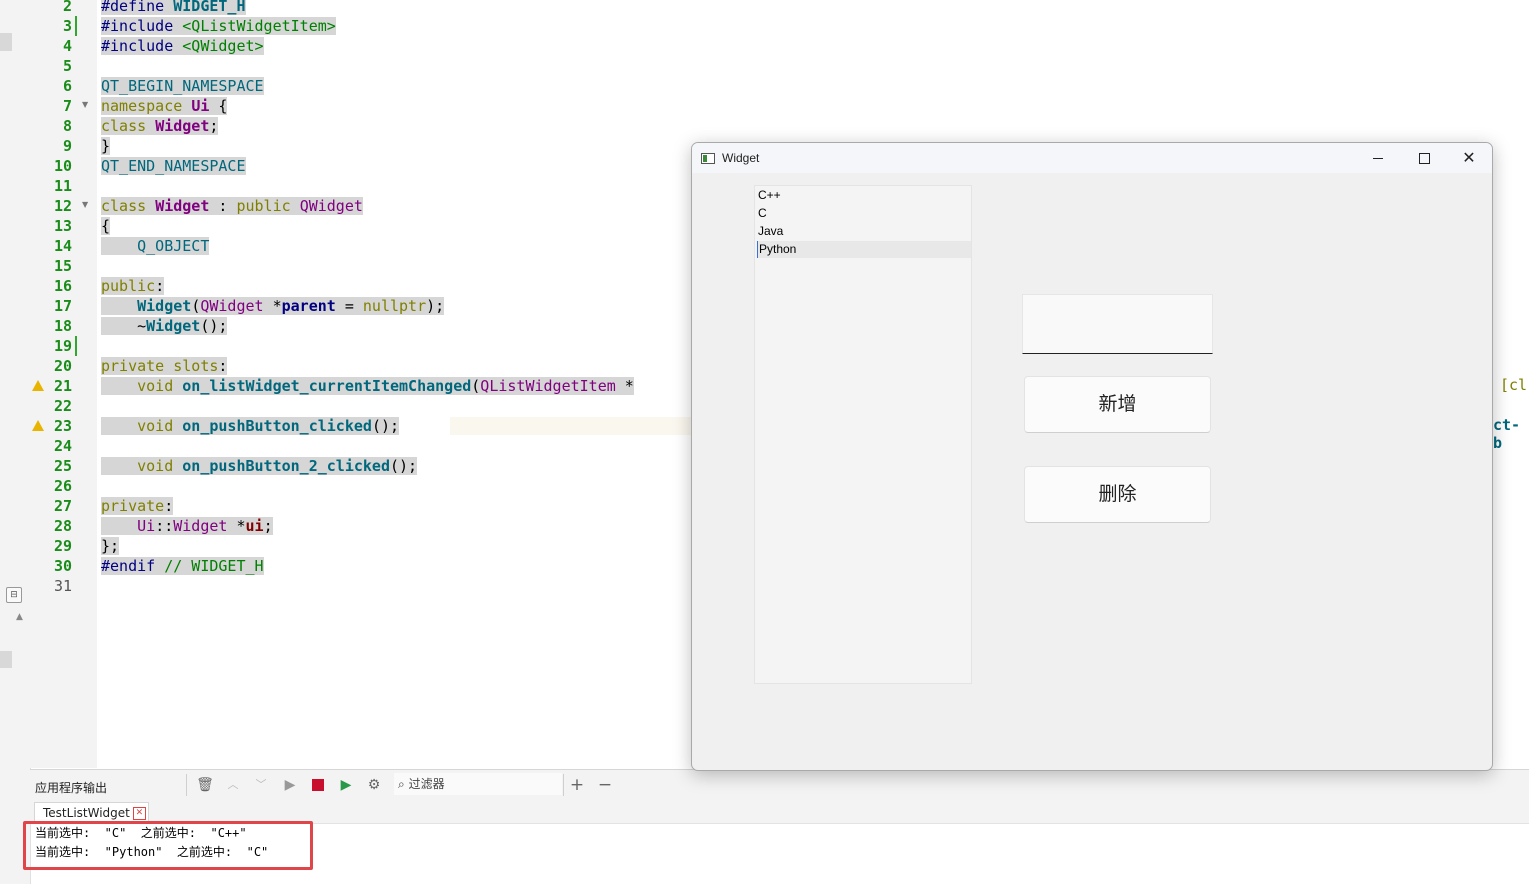 The width and height of the screenshot is (1529, 884). What do you see at coordinates (173, 166) in the screenshot?
I see `code-line: QT_END_NAMESPACE` at bounding box center [173, 166].